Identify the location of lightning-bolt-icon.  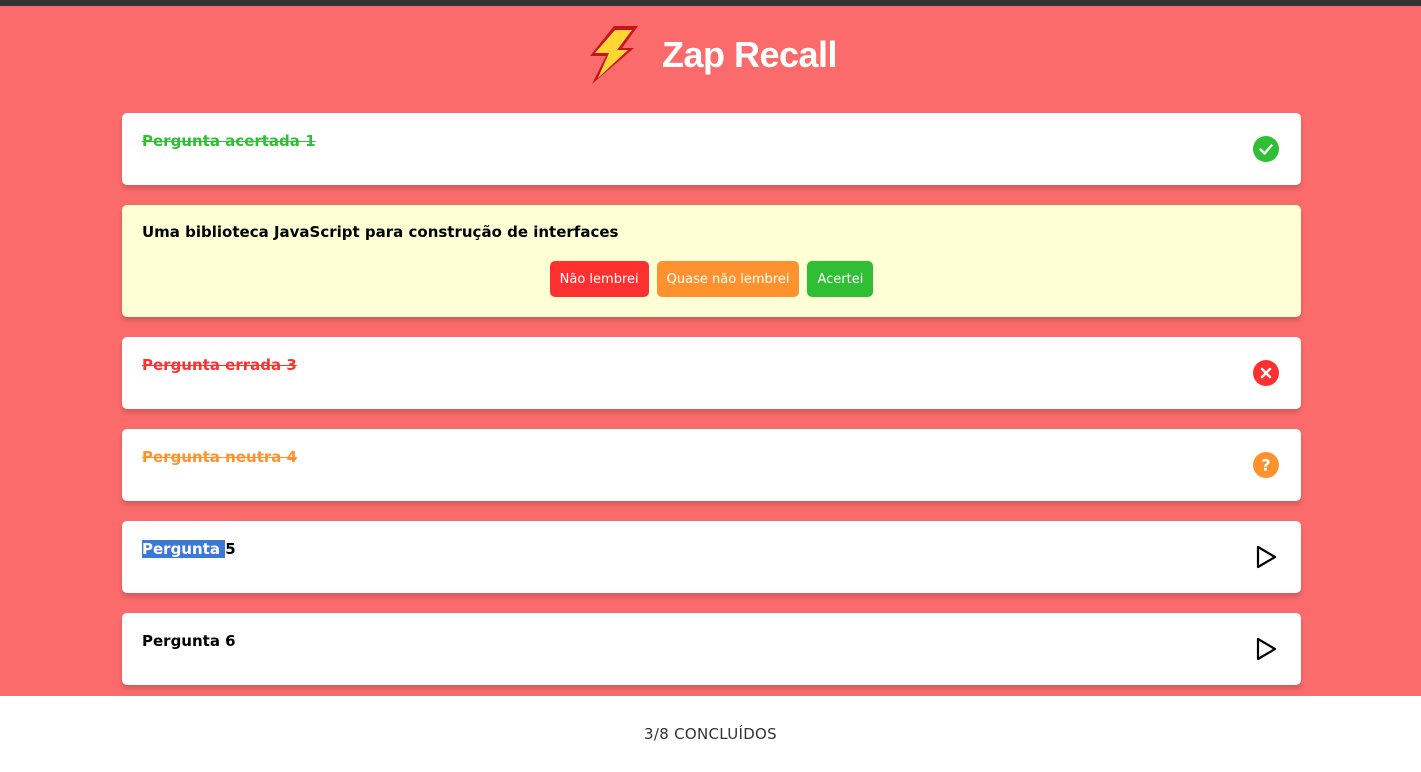
(613, 55).